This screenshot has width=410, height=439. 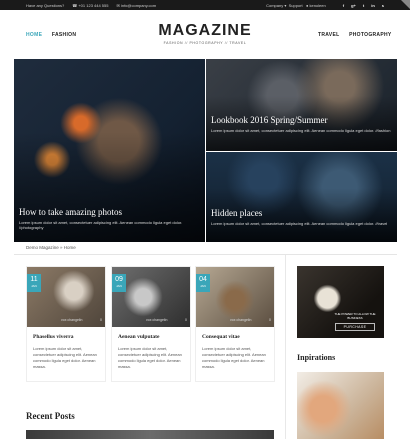 What do you see at coordinates (274, 5) in the screenshot?
I see `company-menu: Company` at bounding box center [274, 5].